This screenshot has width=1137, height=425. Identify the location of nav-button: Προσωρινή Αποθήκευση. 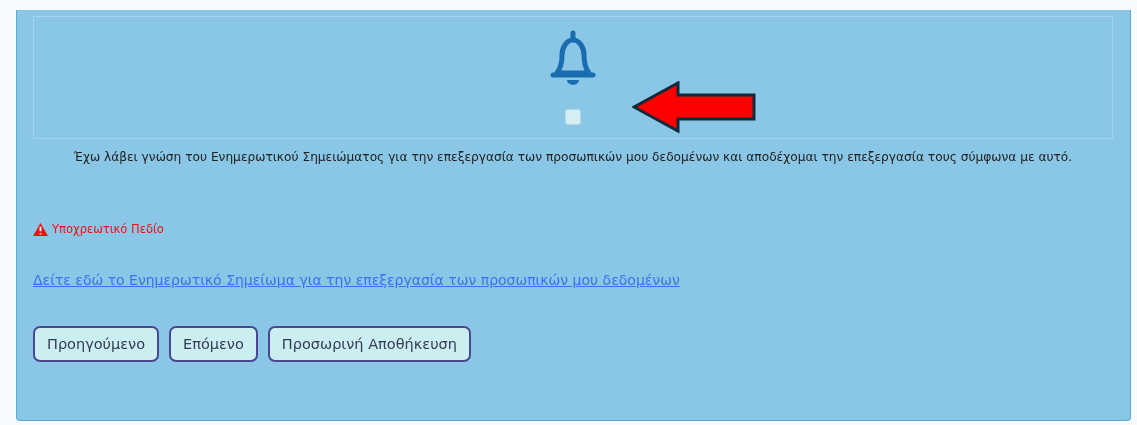
(369, 344).